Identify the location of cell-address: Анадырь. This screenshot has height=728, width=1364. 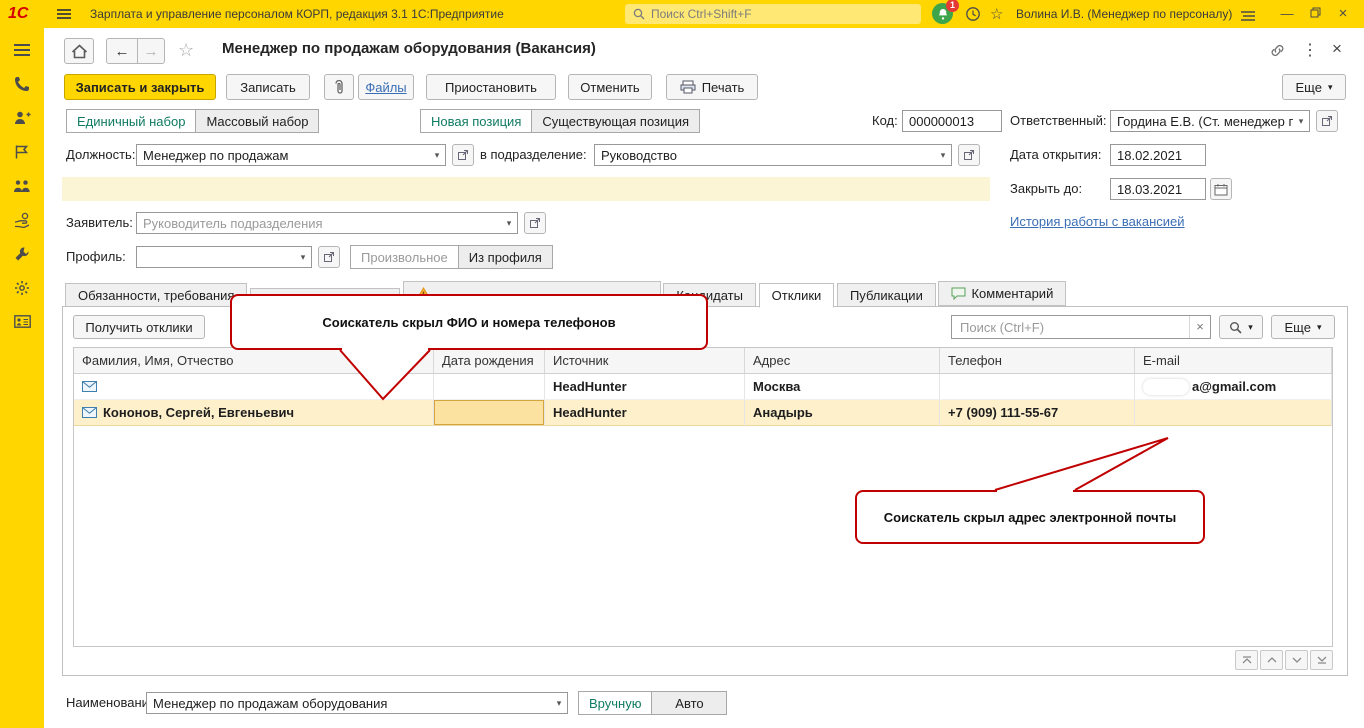
(842, 413).